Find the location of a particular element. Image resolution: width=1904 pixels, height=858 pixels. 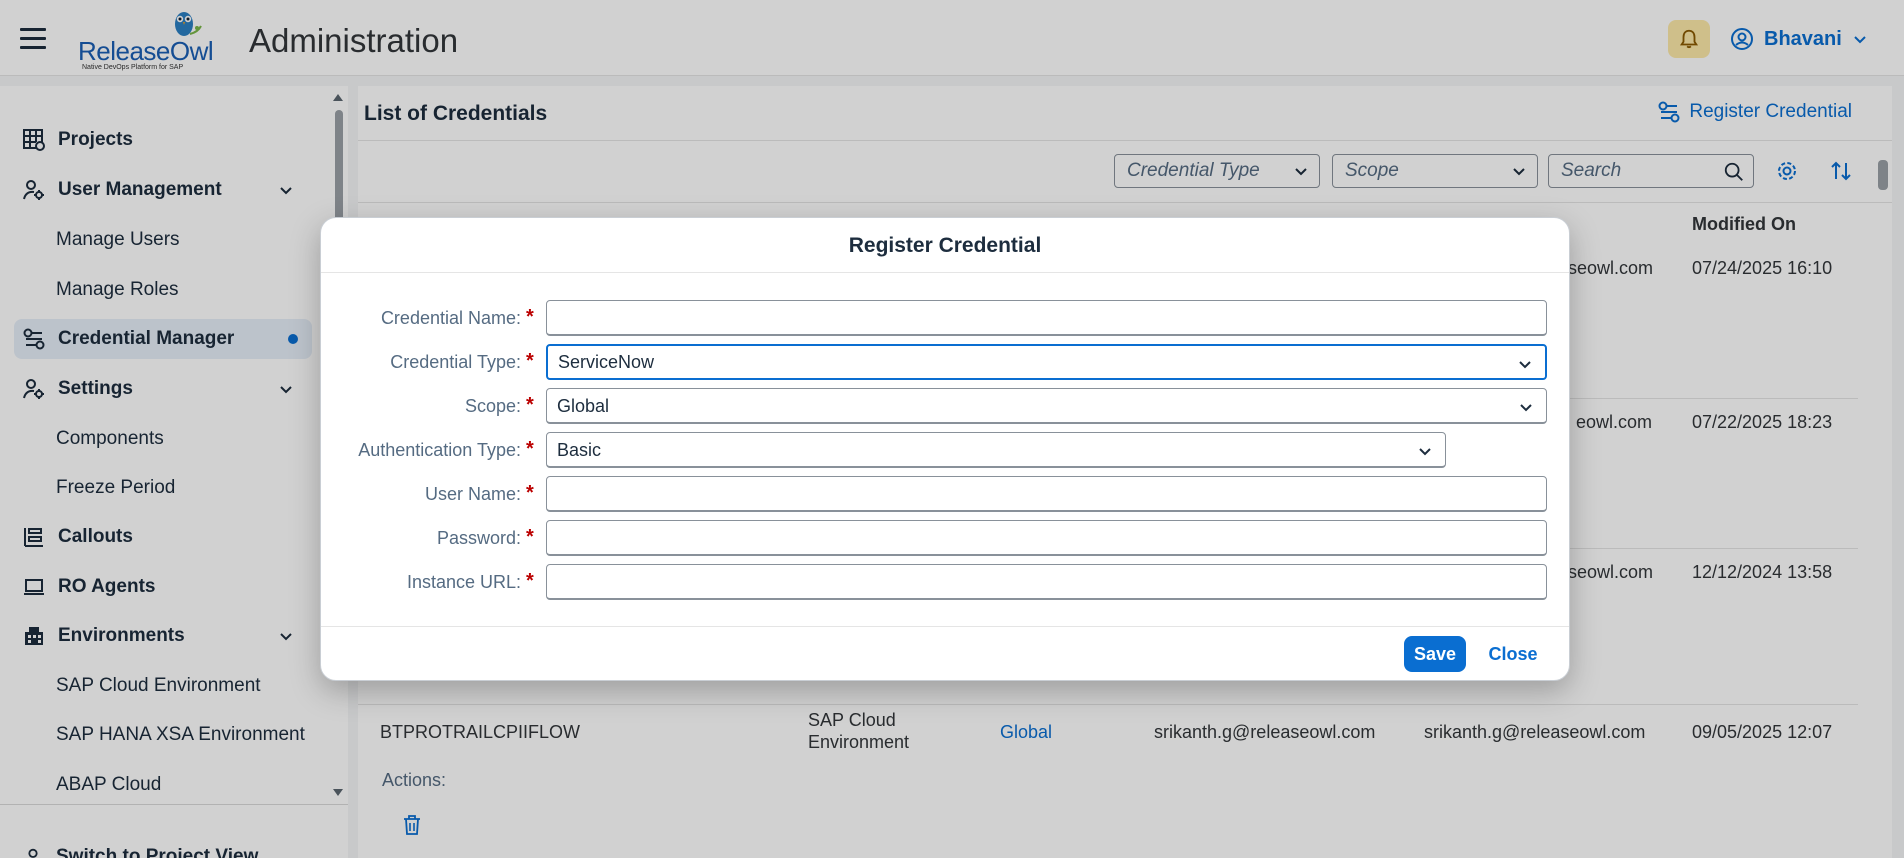

dialog-title: Register Credential is located at coordinates (945, 245).